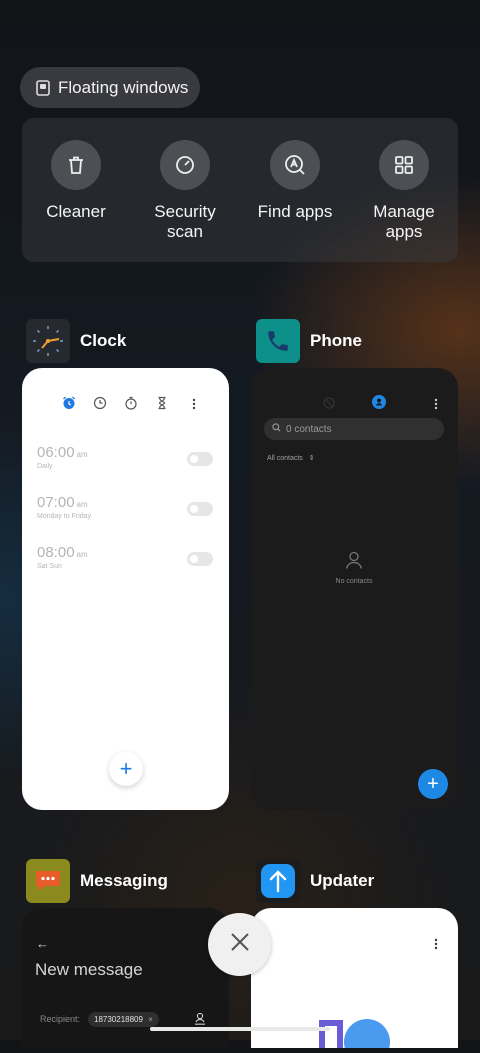 This screenshot has width=480, height=1053. What do you see at coordinates (56, 452) in the screenshot?
I see `alarm-time: 06:00` at bounding box center [56, 452].